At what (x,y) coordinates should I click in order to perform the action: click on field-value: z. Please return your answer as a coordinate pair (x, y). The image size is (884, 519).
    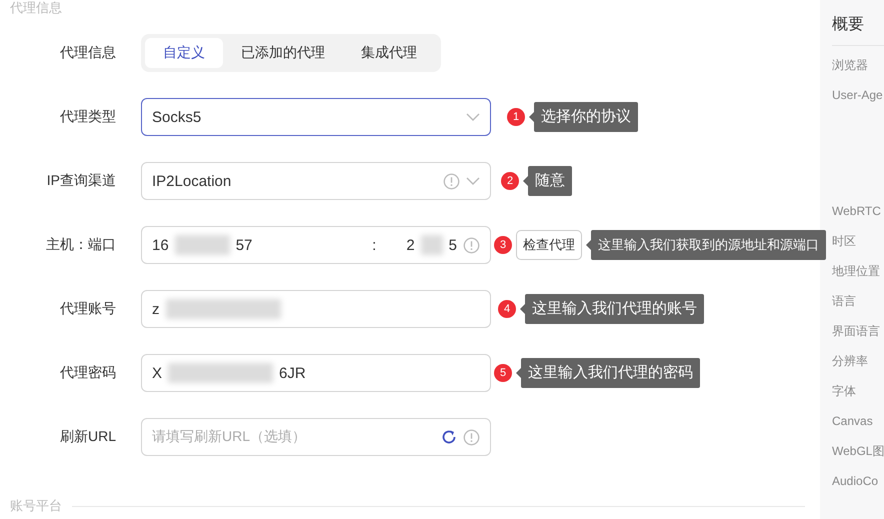
    Looking at the image, I should click on (156, 309).